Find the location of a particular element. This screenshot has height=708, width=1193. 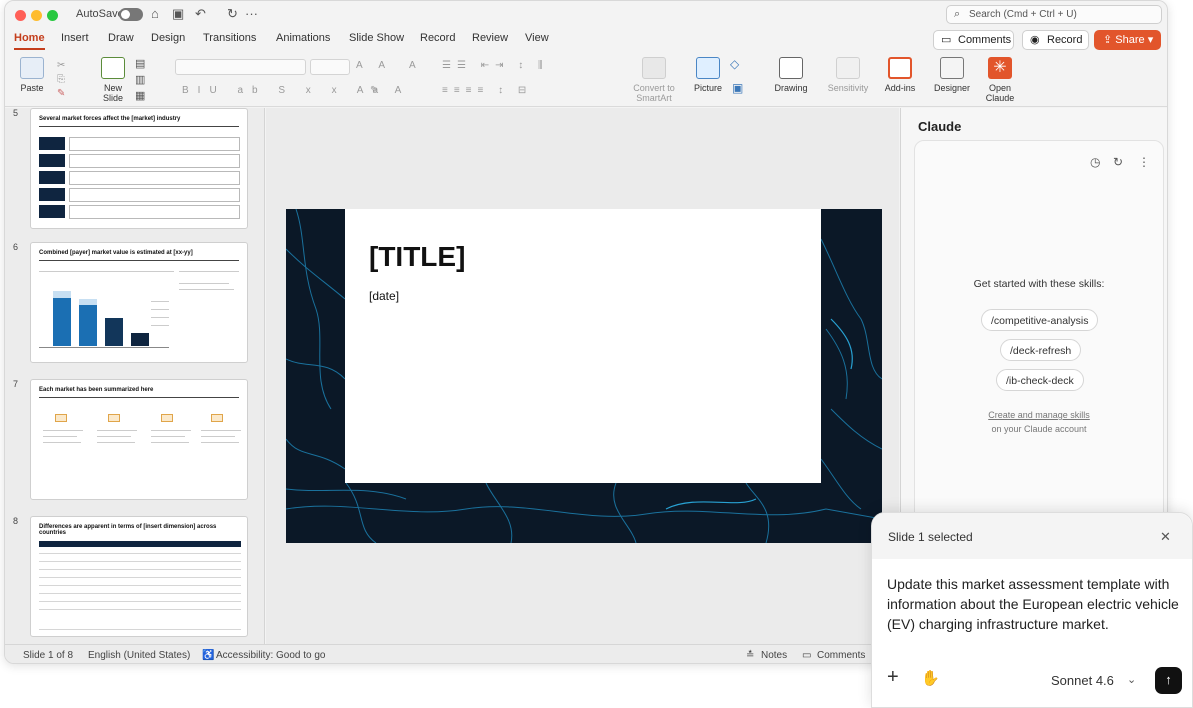

popup-header: Slide 1 selected ✕ is located at coordinates (1032, 536).